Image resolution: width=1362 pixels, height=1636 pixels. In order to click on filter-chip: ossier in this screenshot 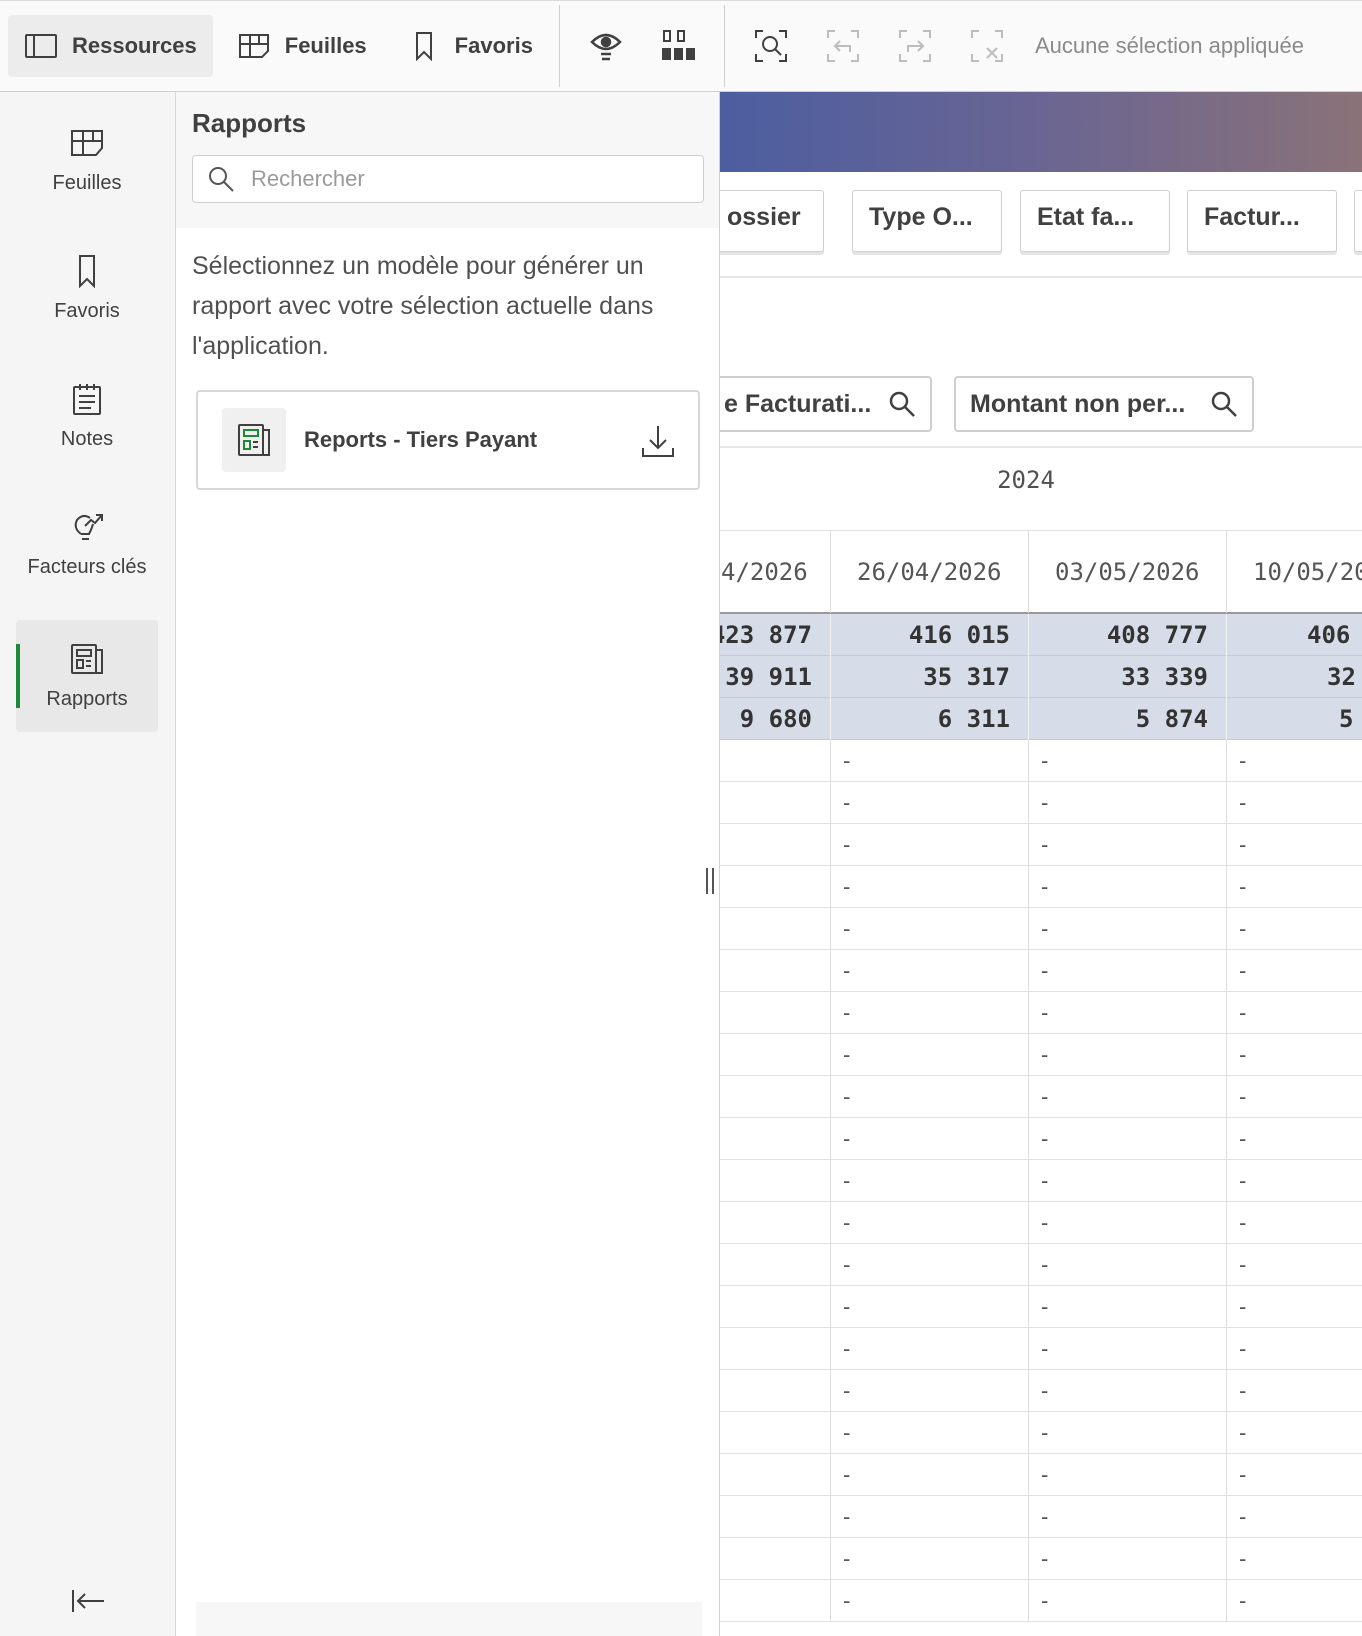, I will do `click(772, 221)`.